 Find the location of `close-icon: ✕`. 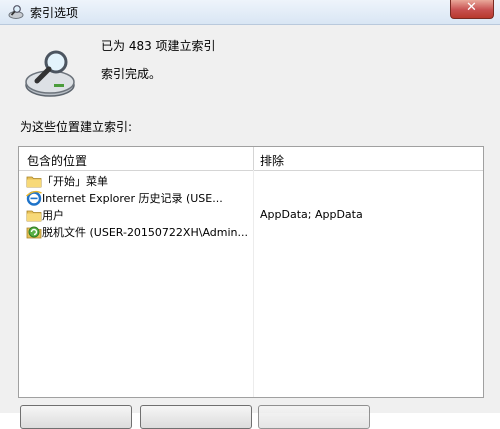

close-icon: ✕ is located at coordinates (471, 7).